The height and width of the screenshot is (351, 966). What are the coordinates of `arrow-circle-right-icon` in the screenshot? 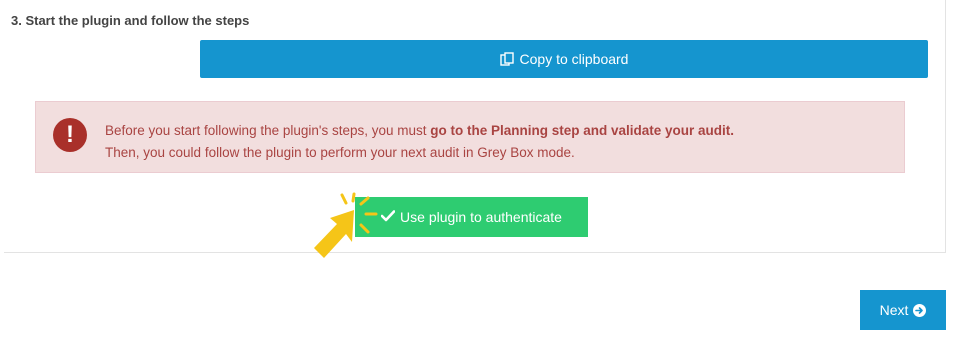 It's located at (920, 310).